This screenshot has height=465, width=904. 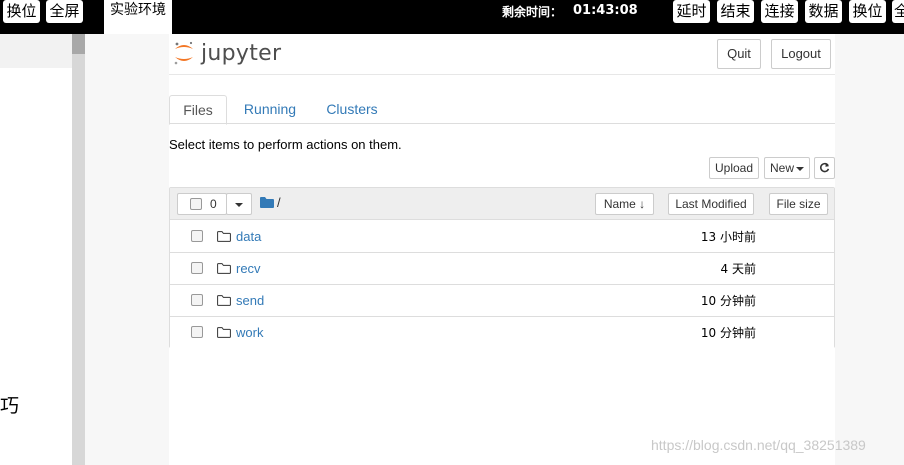 What do you see at coordinates (352, 110) in the screenshot?
I see `tab-clusters: Clusters` at bounding box center [352, 110].